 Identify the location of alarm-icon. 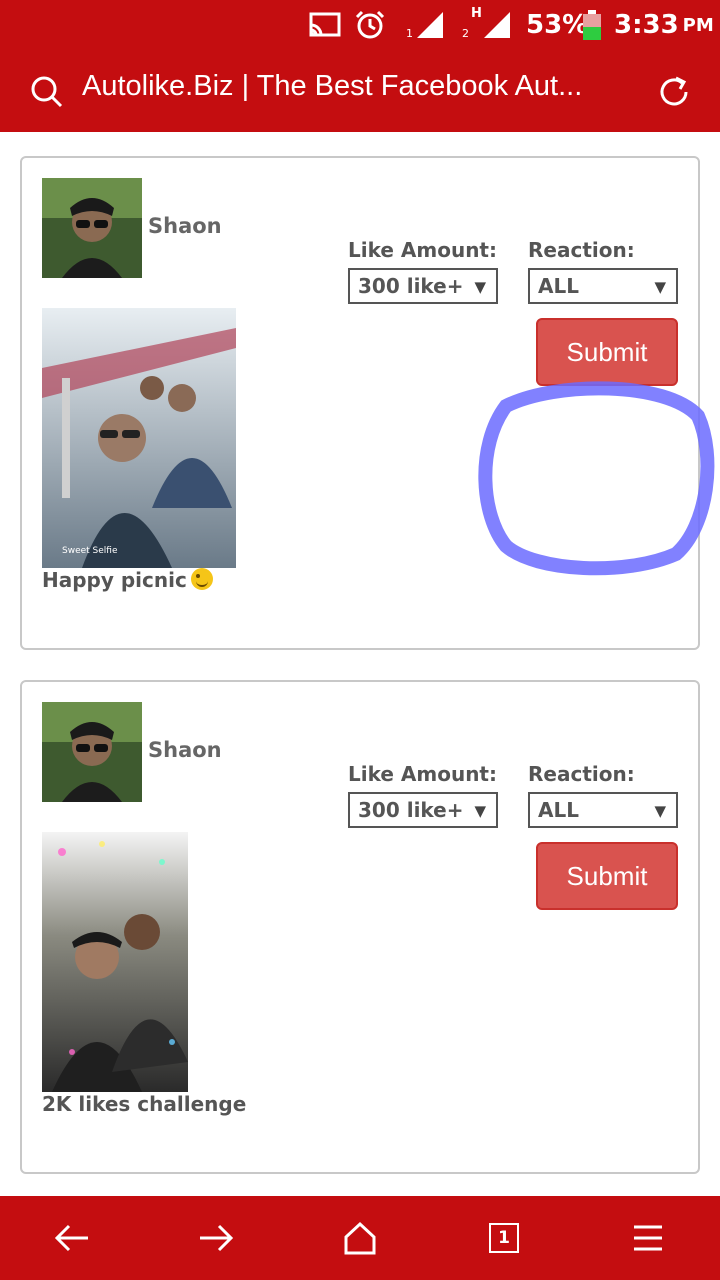
(370, 25).